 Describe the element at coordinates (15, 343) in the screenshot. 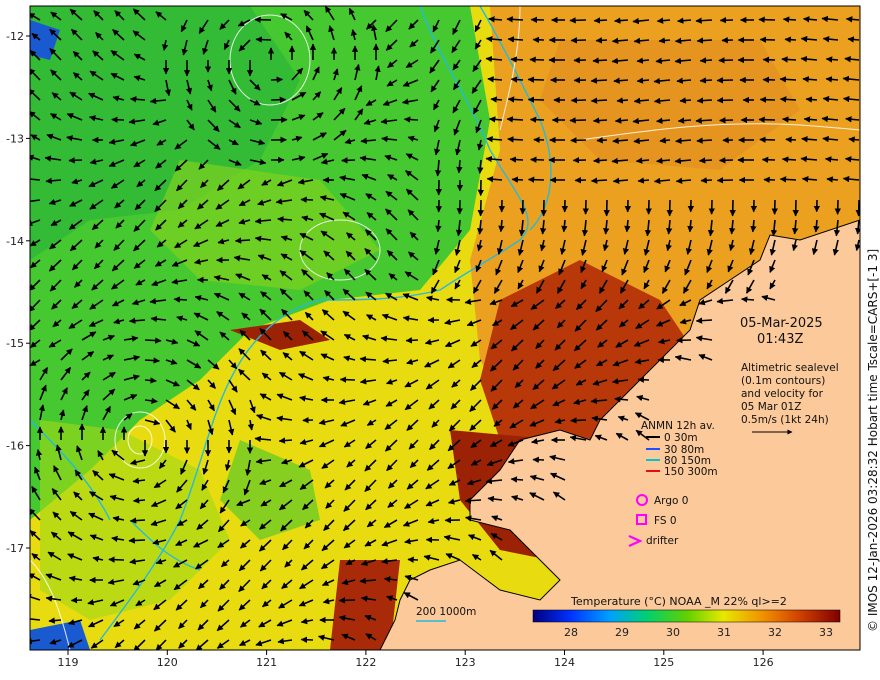

I see `lat-tick-label: -15` at that location.